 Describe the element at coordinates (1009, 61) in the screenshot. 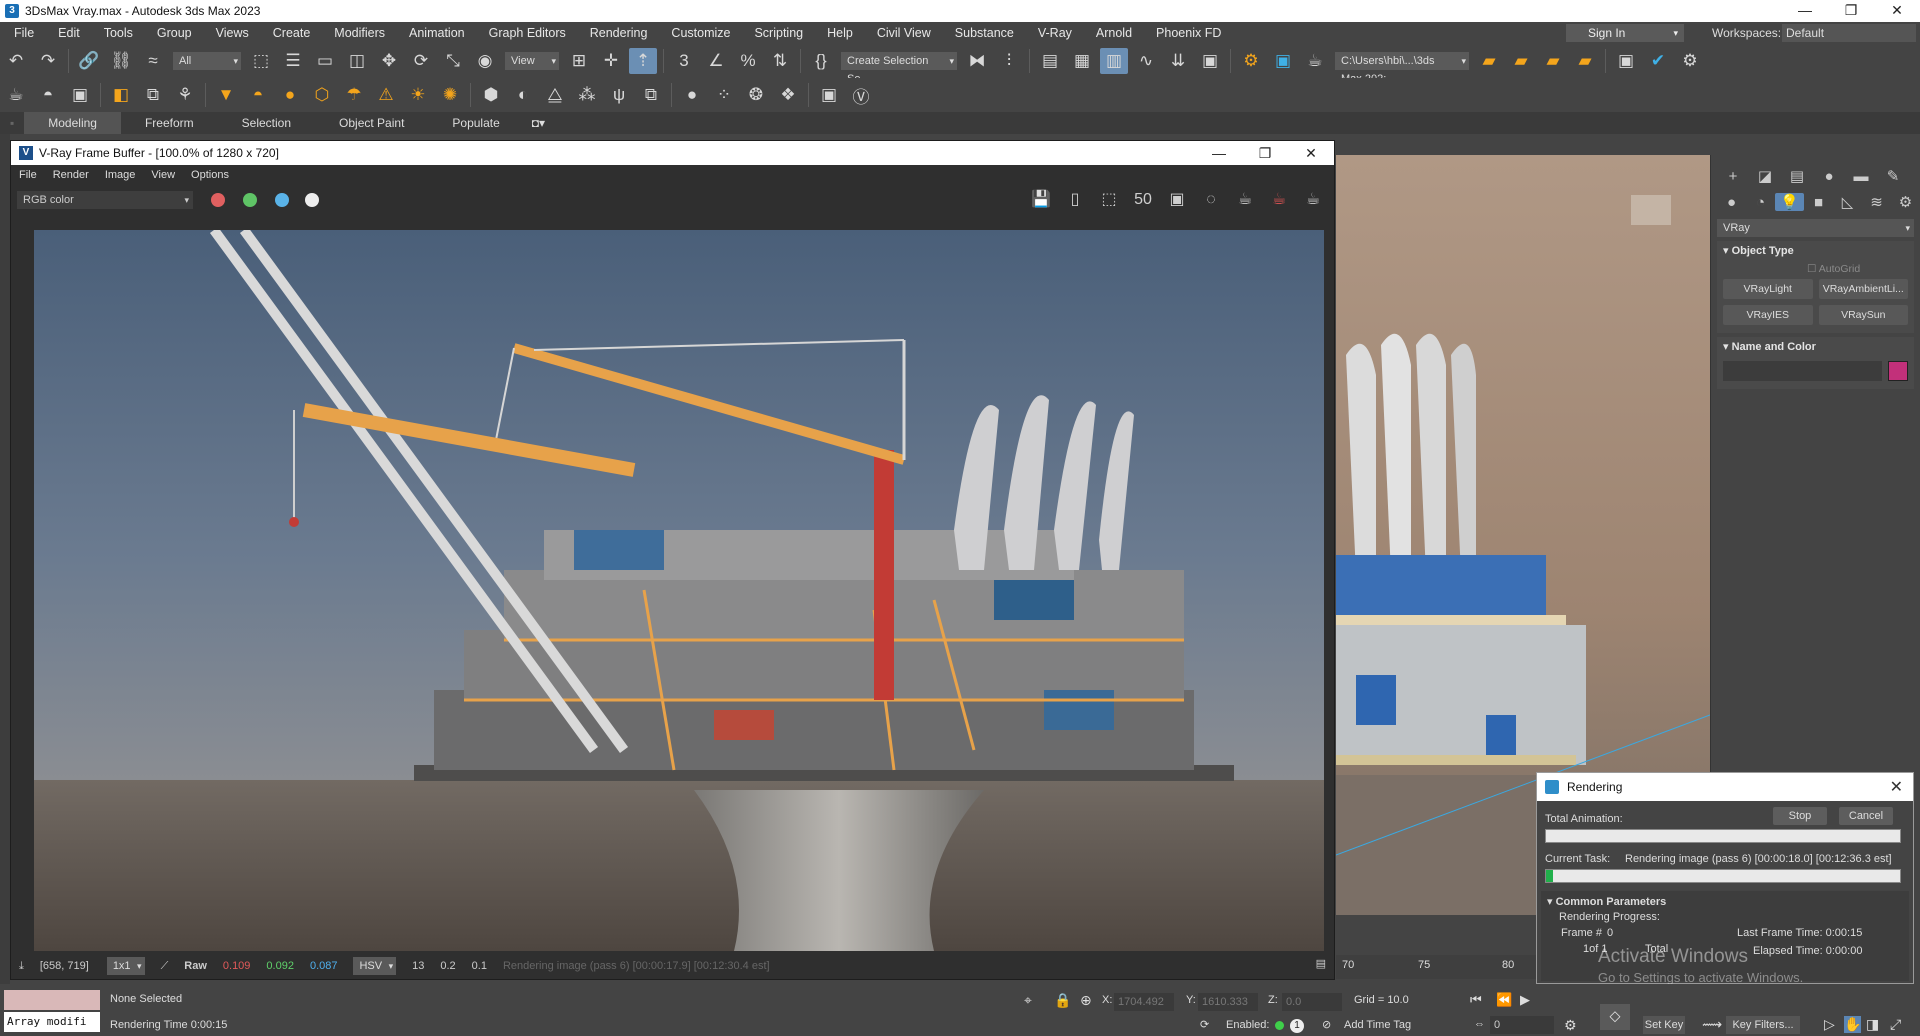

I see `align-icon: ⫶` at that location.